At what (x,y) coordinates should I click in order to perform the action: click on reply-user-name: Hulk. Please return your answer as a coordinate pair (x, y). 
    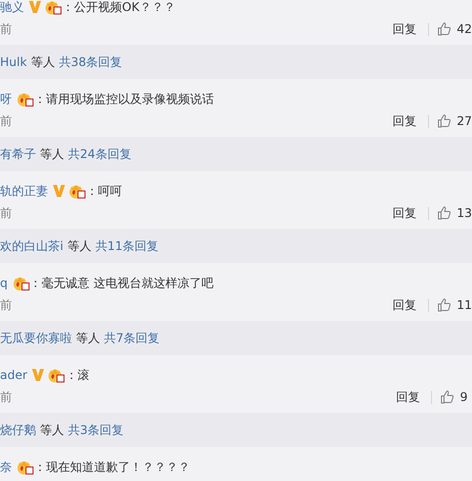
    Looking at the image, I should click on (13, 62).